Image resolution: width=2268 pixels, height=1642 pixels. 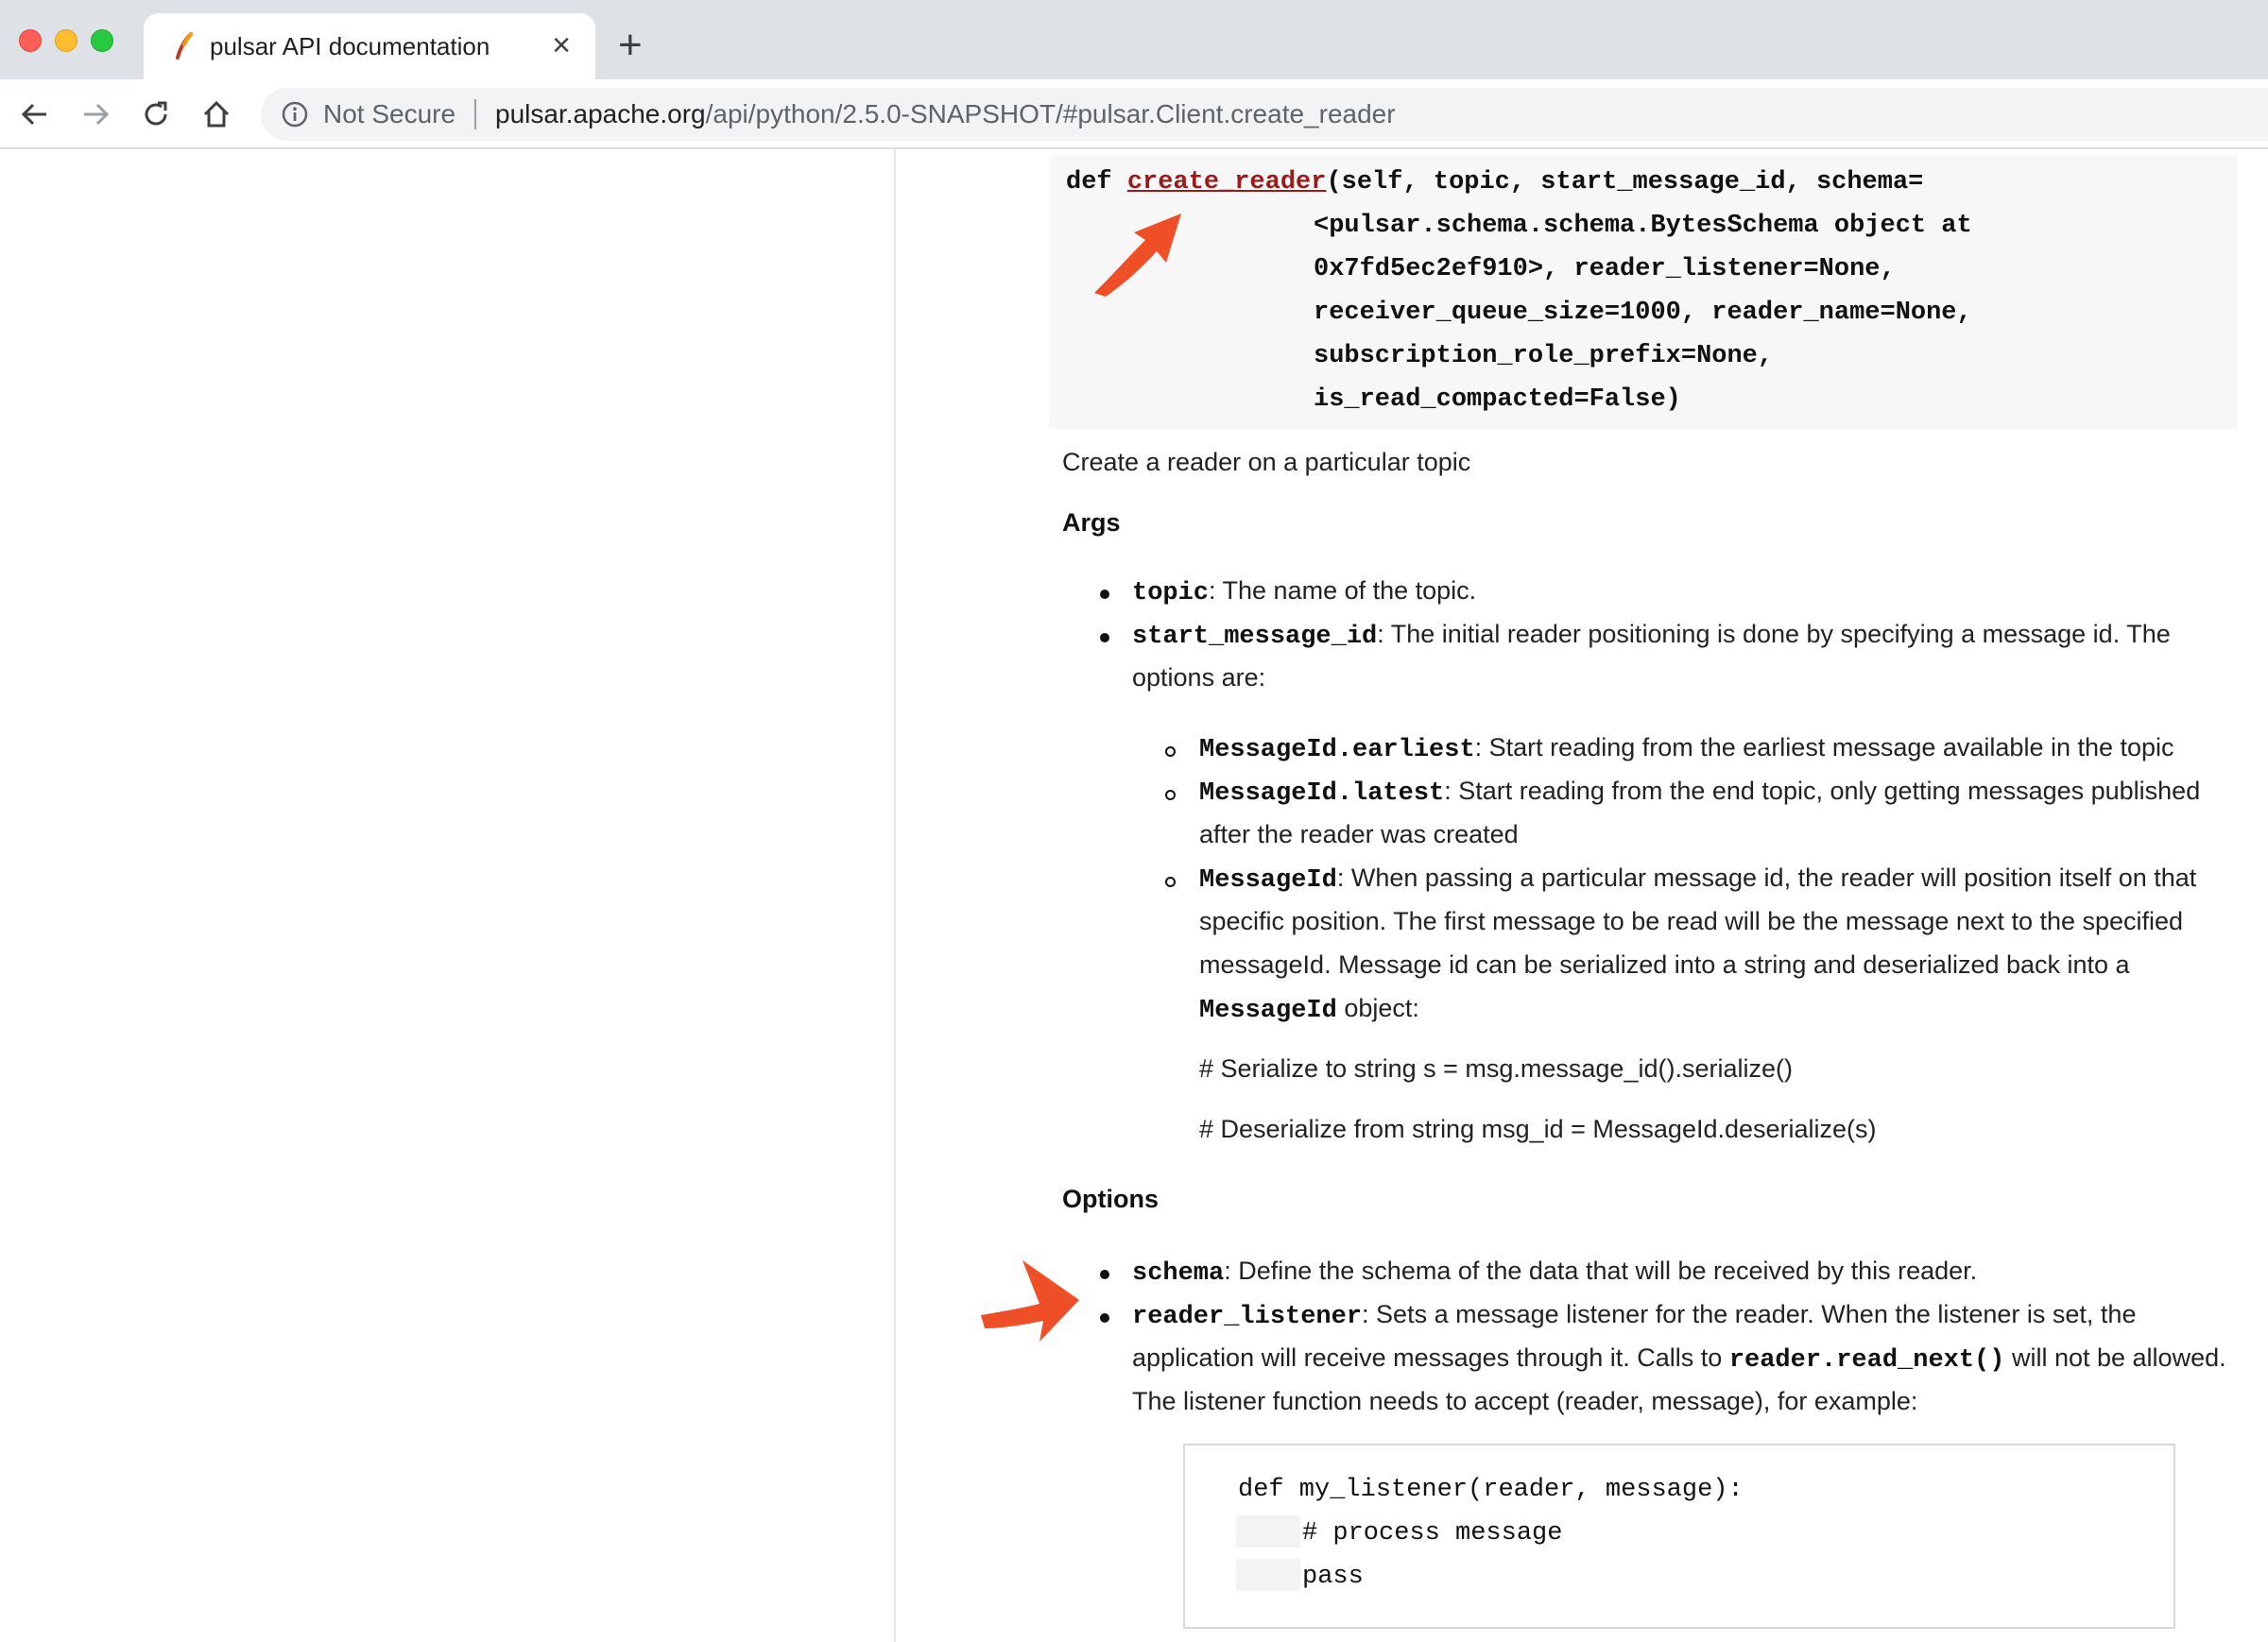 I want to click on feather-favicon-icon, so click(x=184, y=46).